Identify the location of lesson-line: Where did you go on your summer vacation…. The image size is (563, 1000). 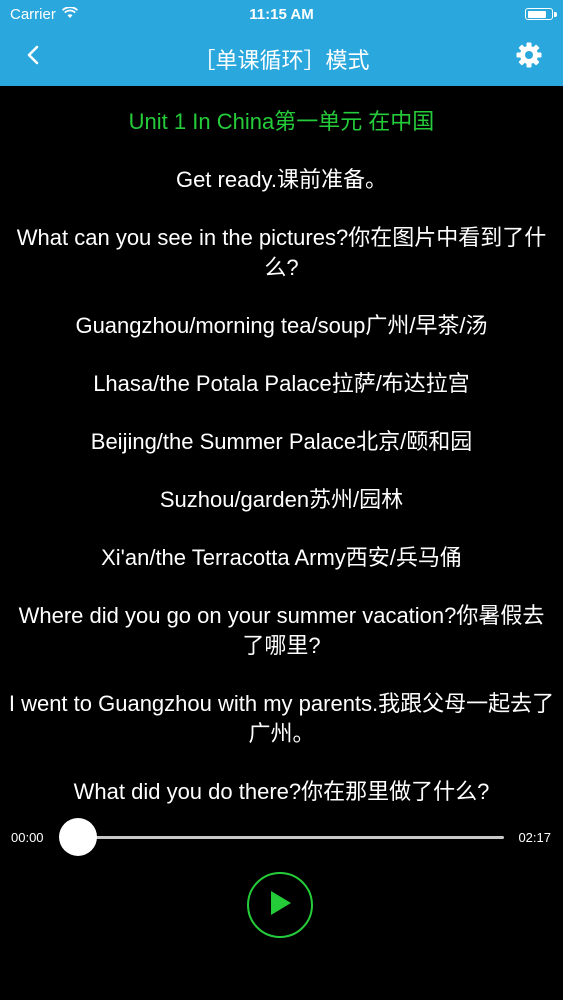
(281, 631).